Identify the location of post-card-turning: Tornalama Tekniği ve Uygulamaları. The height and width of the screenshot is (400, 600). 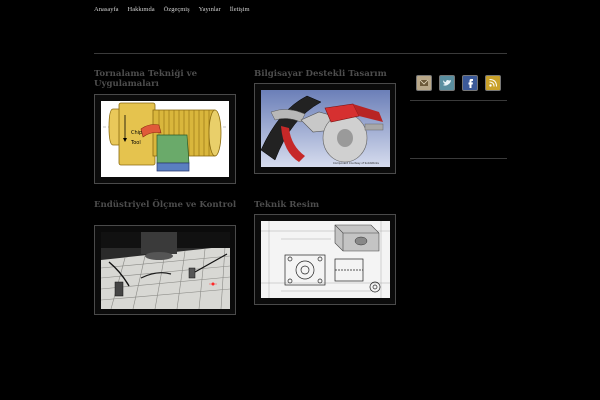
(165, 79).